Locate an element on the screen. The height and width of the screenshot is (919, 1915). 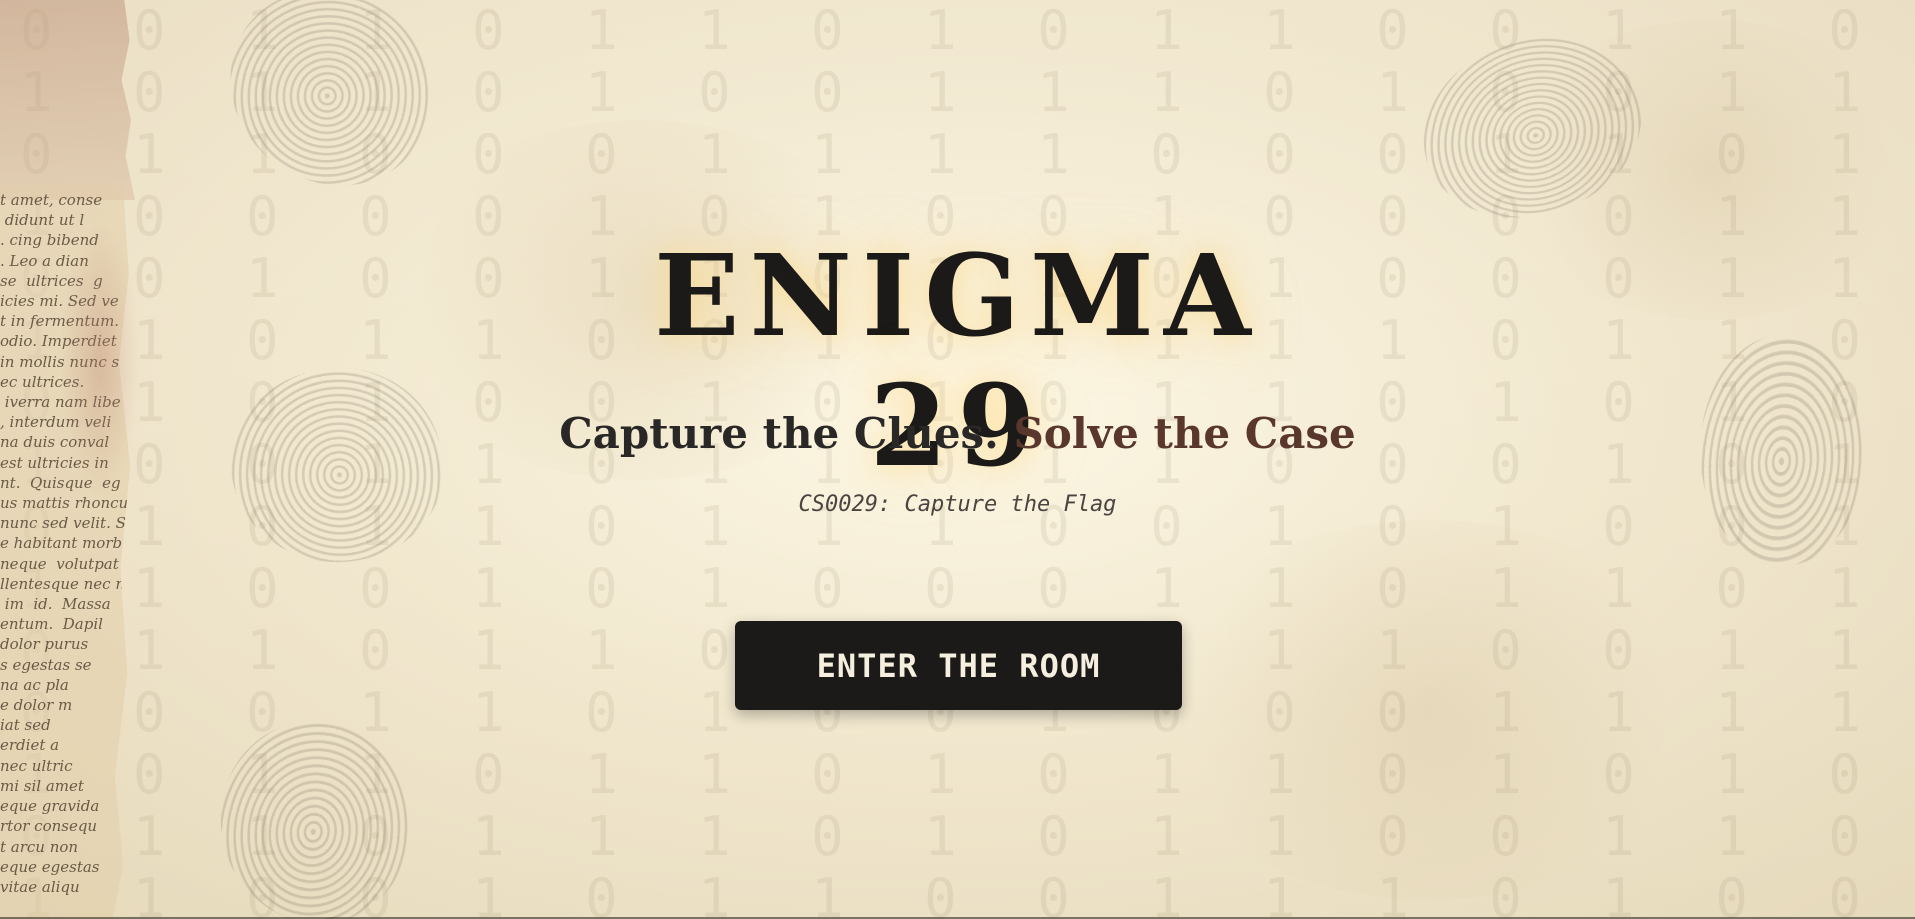
course-subtitle: CS0029: Capture the Flag is located at coordinates (957, 504).